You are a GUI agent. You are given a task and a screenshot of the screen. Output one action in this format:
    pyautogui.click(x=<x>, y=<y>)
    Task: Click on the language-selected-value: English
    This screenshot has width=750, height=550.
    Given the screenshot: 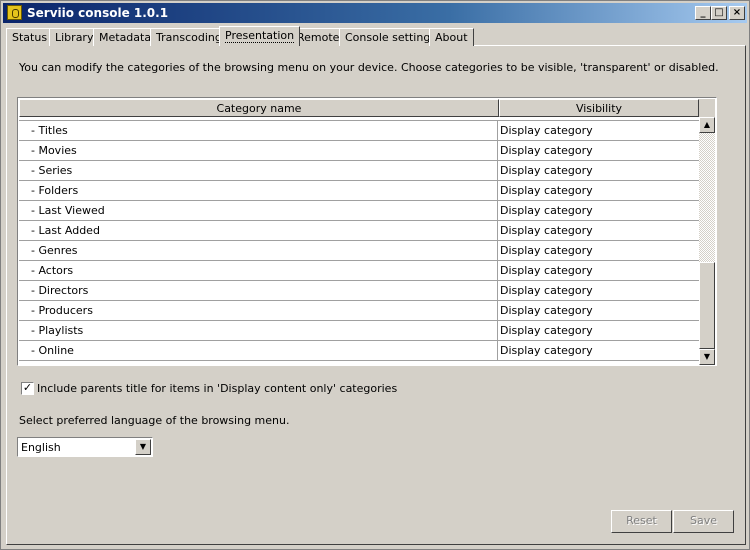 What is the action you would take?
    pyautogui.click(x=41, y=447)
    